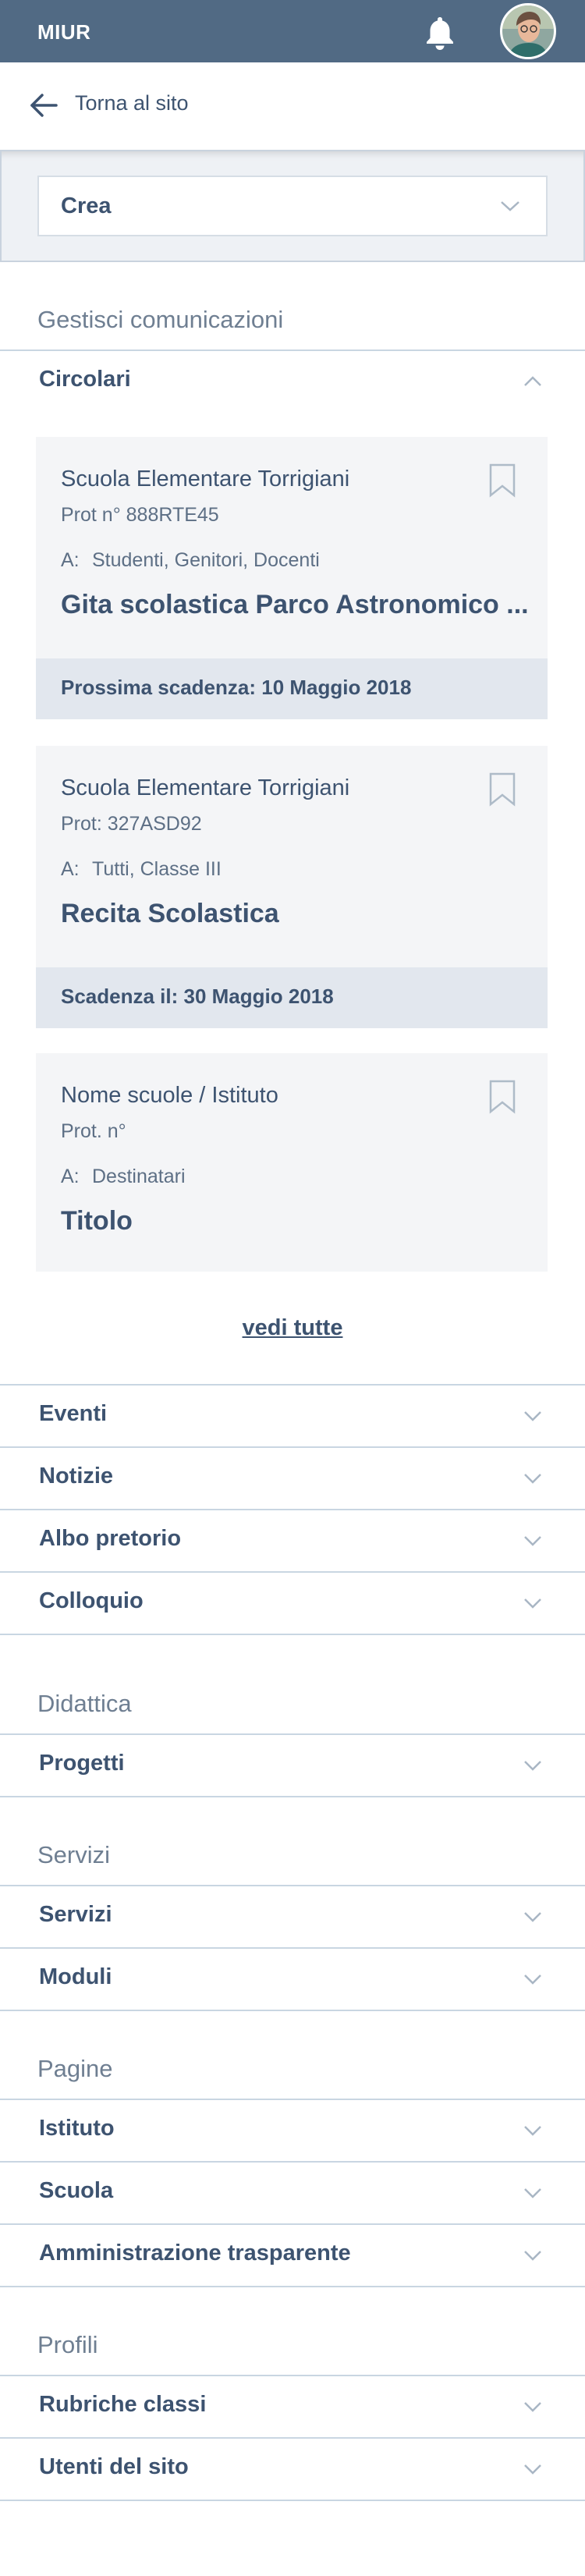 The height and width of the screenshot is (2576, 585). I want to click on user-avatar, so click(528, 31).